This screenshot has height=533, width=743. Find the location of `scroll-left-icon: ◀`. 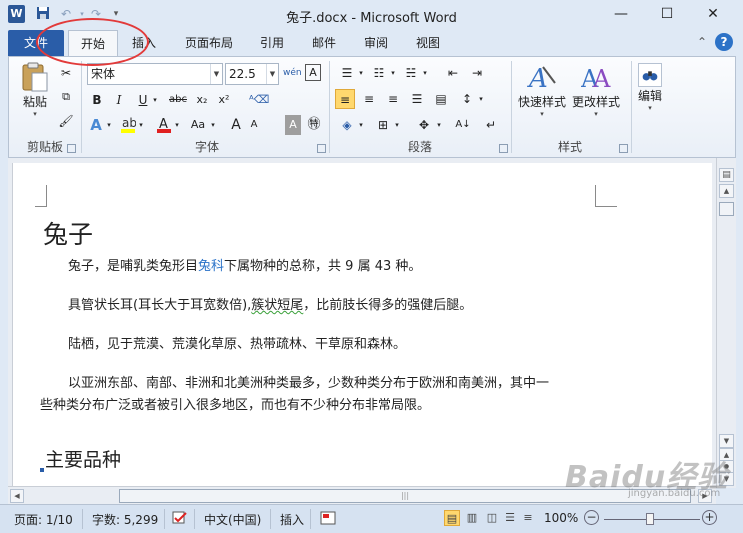

scroll-left-icon: ◀ is located at coordinates (17, 496).